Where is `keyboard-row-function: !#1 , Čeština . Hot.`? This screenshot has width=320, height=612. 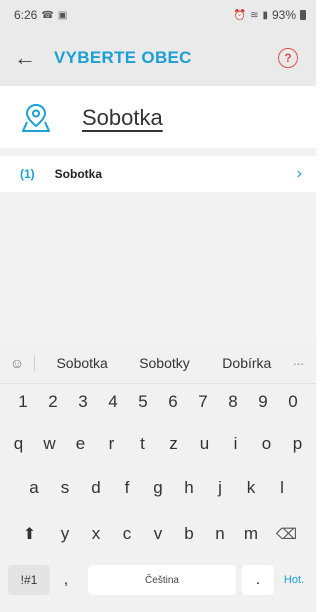 keyboard-row-function: !#1 , Čeština . Hot. is located at coordinates (158, 580).